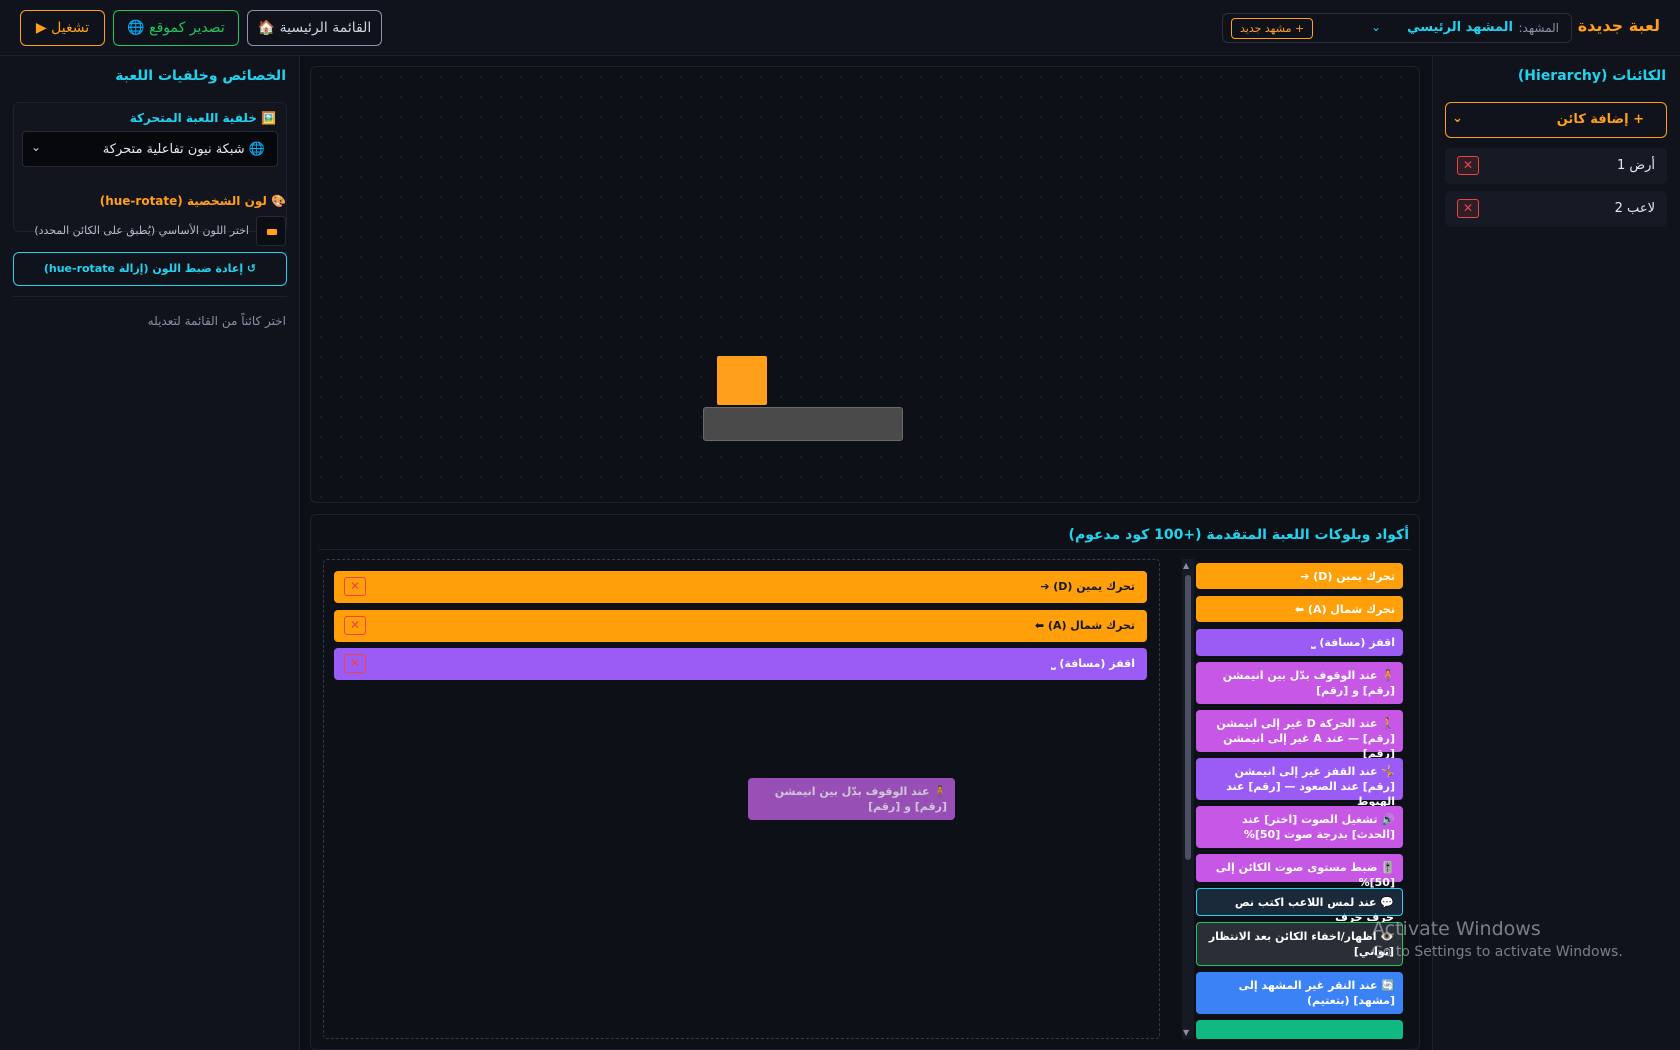  I want to click on block-label: تحرك شمال (A) ⬅, so click(1084, 625).